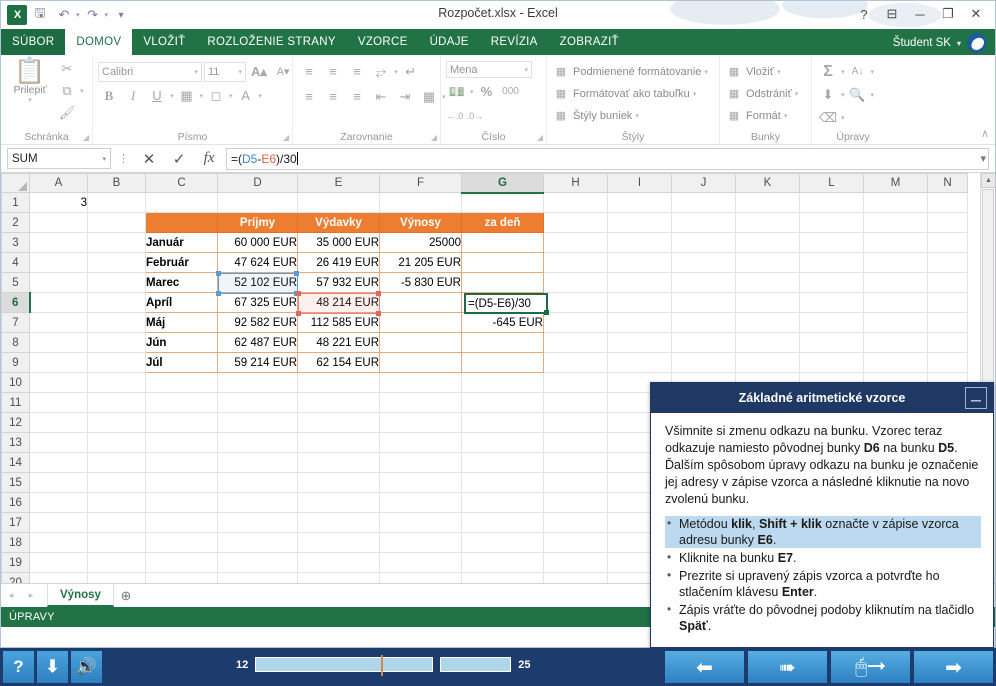 This screenshot has width=996, height=686. Describe the element at coordinates (502, 542) in the screenshot. I see `cell-G18` at that location.